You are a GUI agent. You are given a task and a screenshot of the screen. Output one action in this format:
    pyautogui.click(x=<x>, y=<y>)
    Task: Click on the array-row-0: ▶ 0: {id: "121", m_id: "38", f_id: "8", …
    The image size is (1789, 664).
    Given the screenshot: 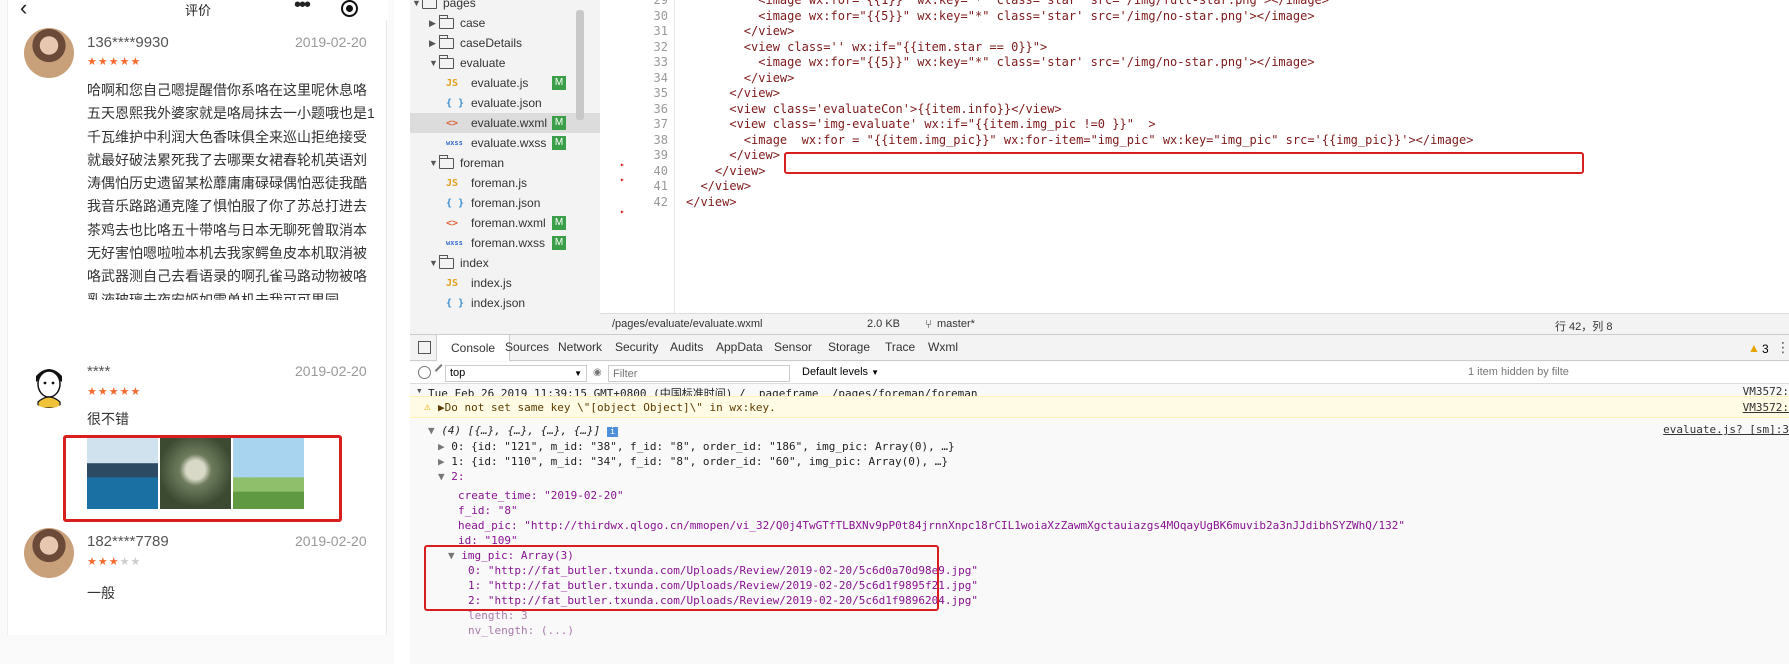 What is the action you would take?
    pyautogui.click(x=696, y=446)
    